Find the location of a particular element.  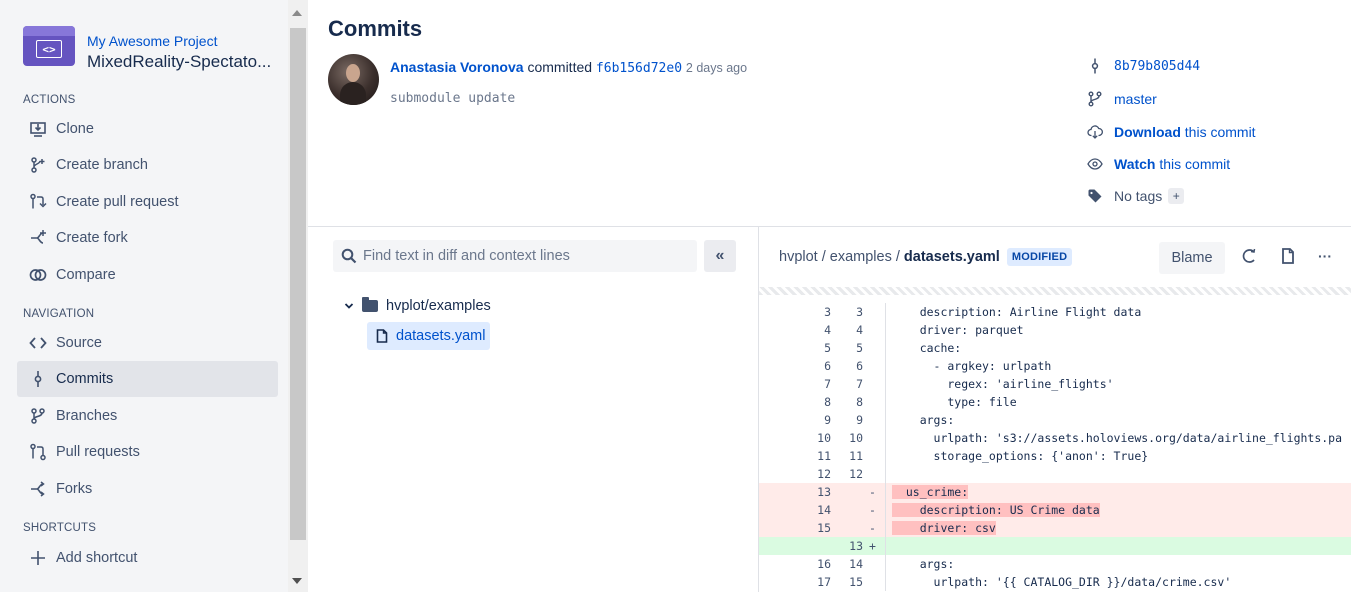

diff-line-code: driver: csv is located at coordinates (1120, 528).